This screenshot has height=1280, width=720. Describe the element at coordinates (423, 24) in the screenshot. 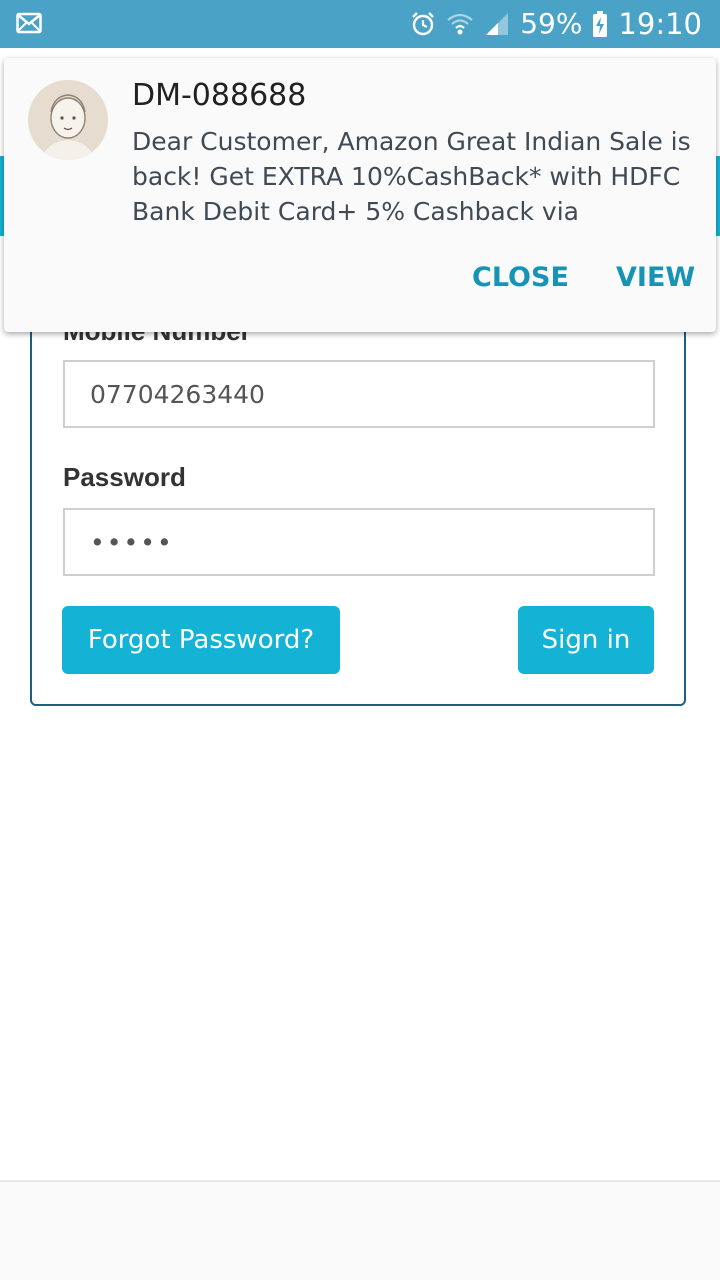

I see `alarm-icon` at that location.